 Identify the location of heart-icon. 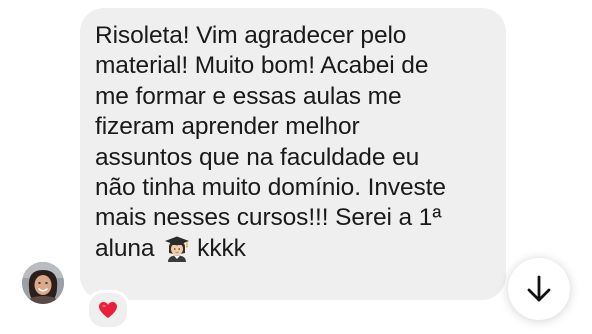
(108, 310).